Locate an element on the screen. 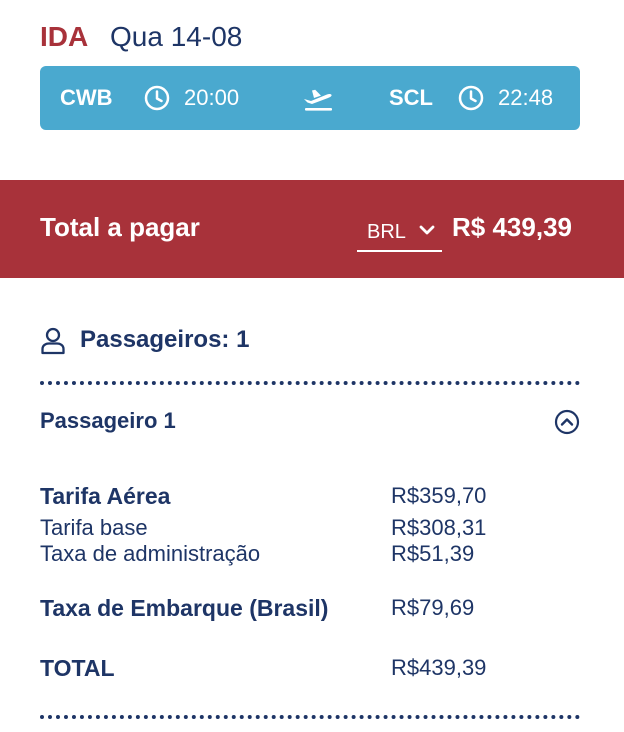 This screenshot has width=624, height=732. person-icon is located at coordinates (53, 341).